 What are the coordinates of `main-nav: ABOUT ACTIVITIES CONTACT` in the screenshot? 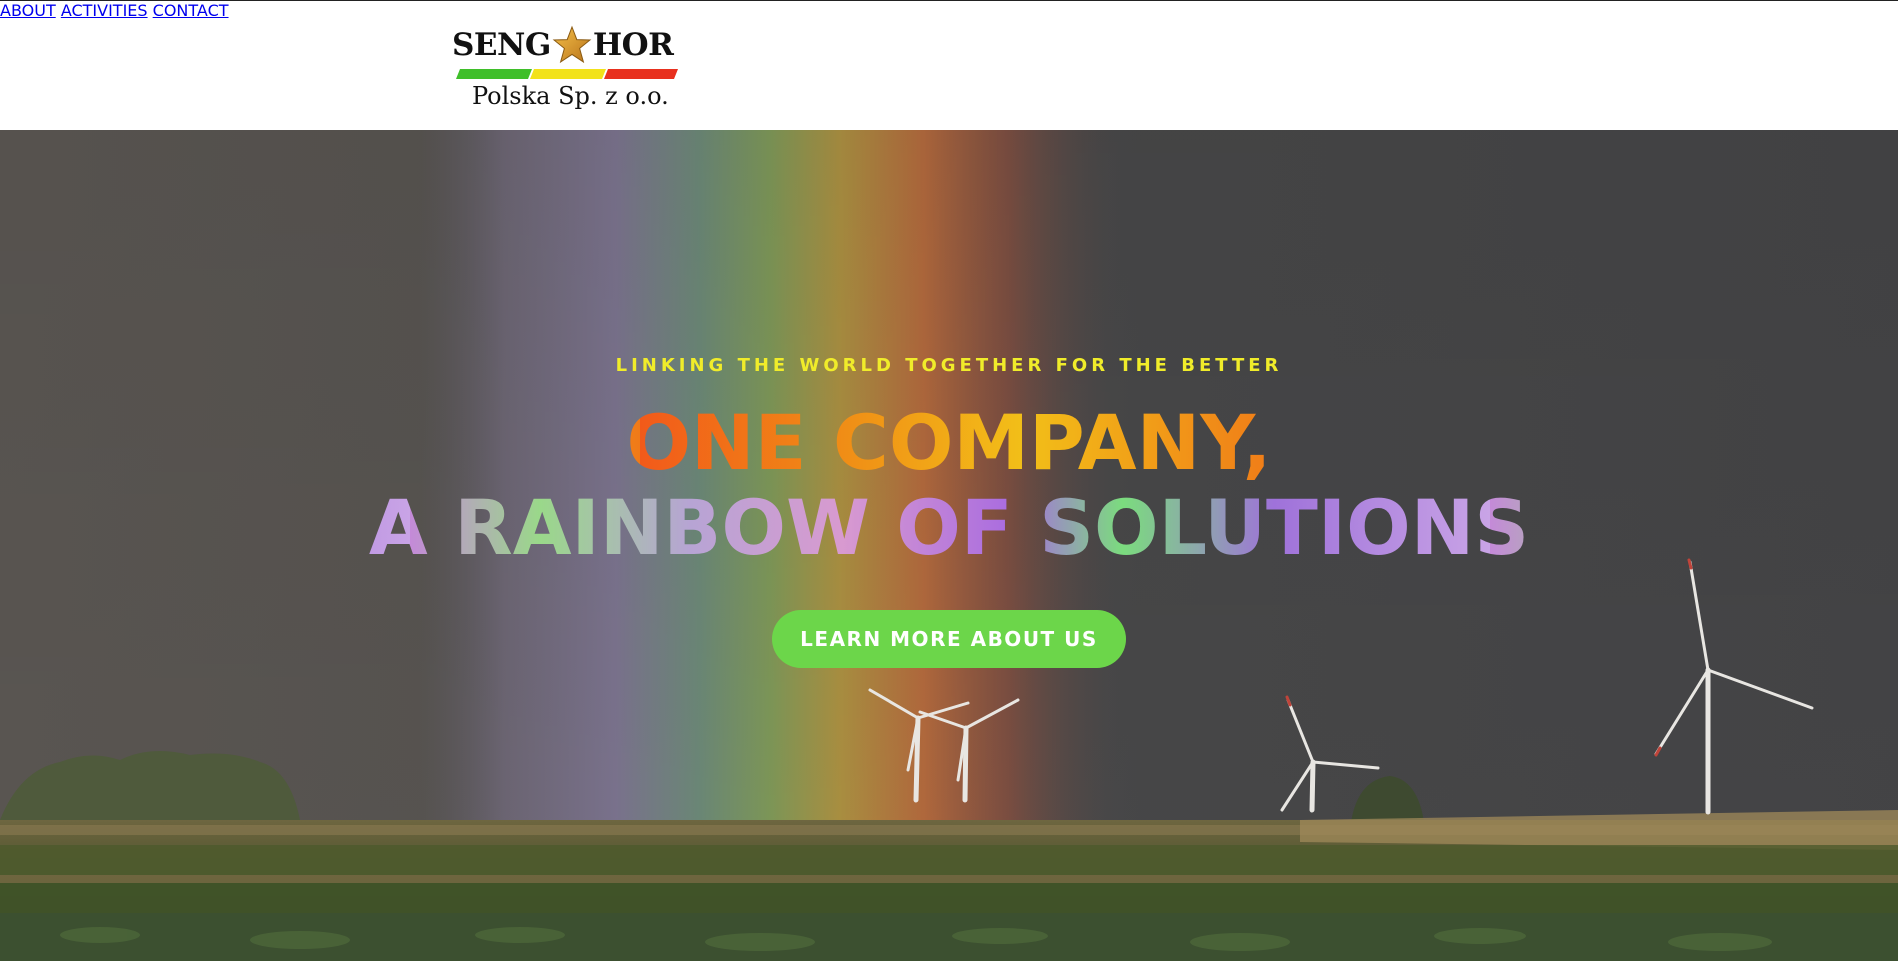 It's located at (949, 10).